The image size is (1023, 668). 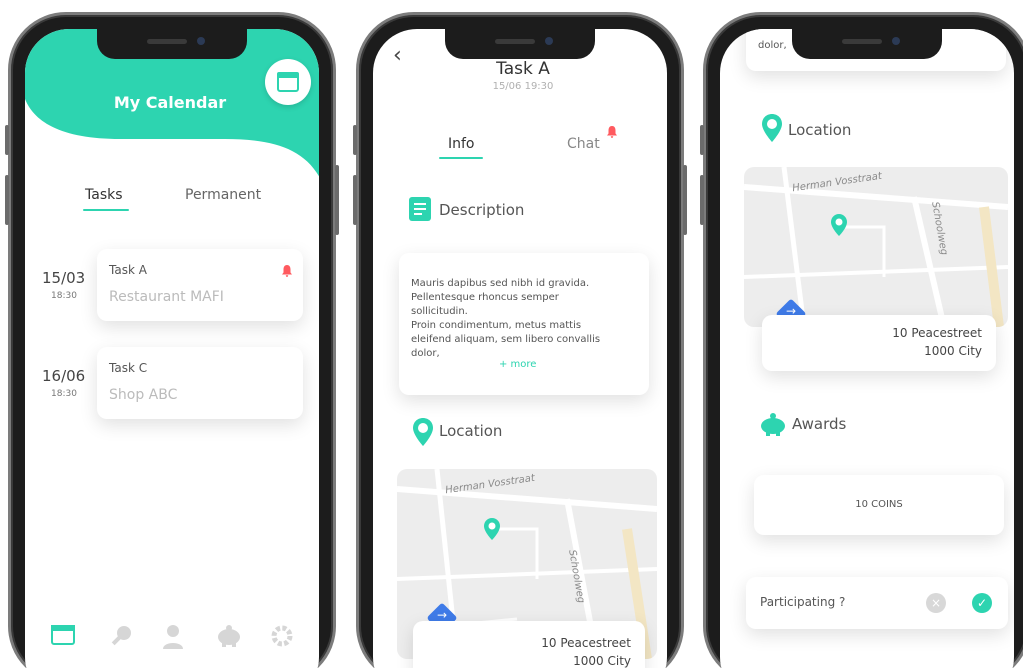 I want to click on tab-chat: Chat, so click(x=583, y=144).